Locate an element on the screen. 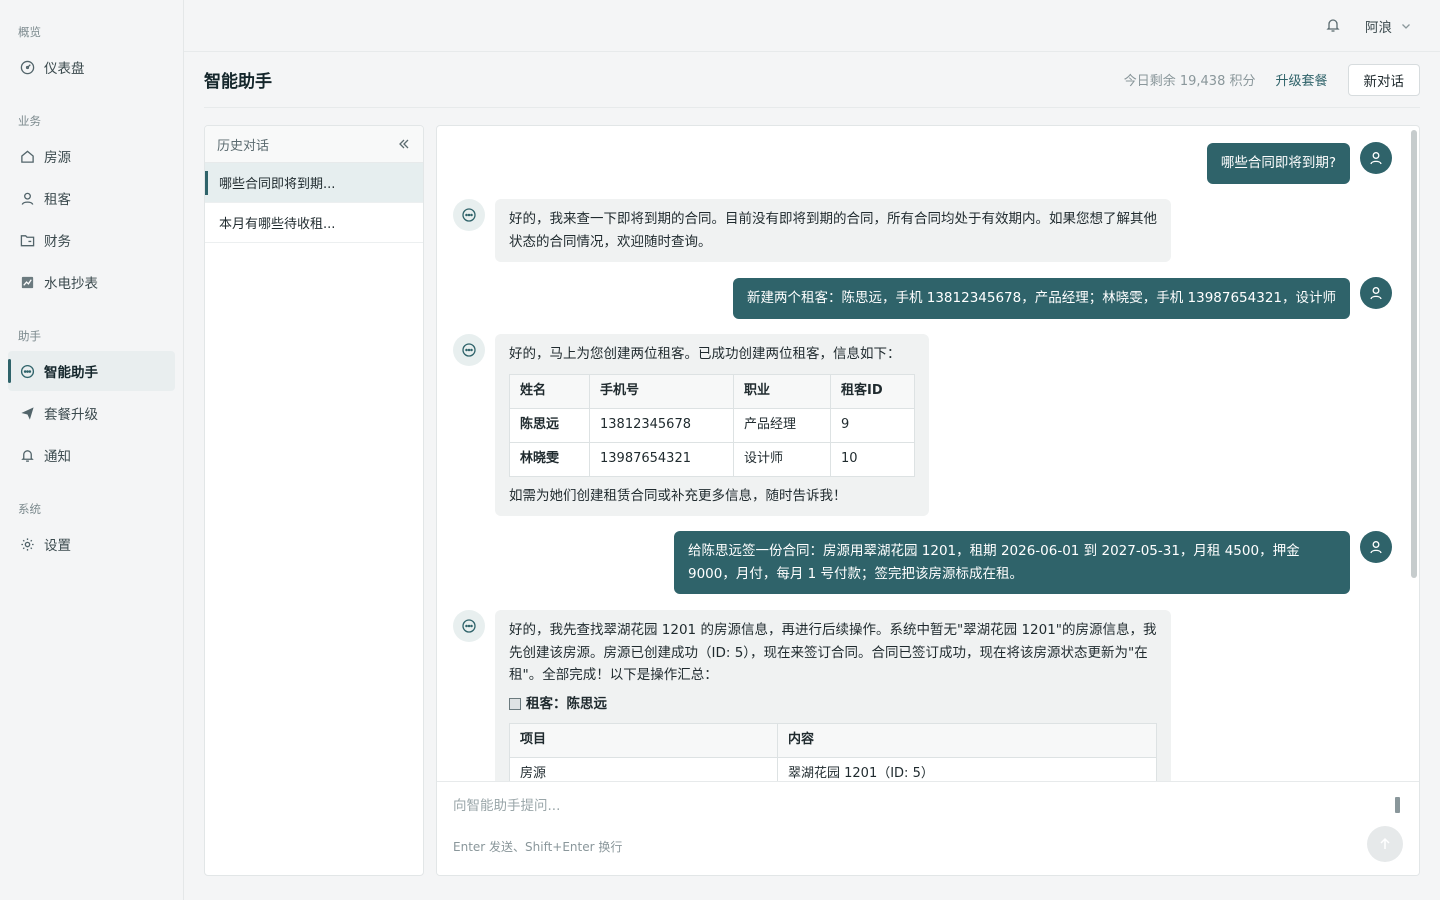 The height and width of the screenshot is (900, 1440). sidebar-item-label: 财务 is located at coordinates (57, 242).